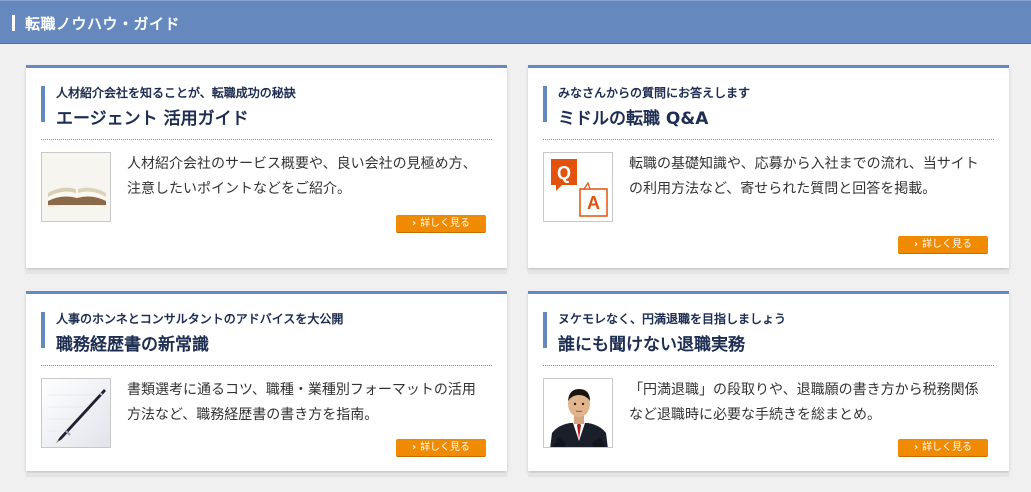 Image resolution: width=1031 pixels, height=492 pixels. I want to click on qa-icon: Q A, so click(578, 187).